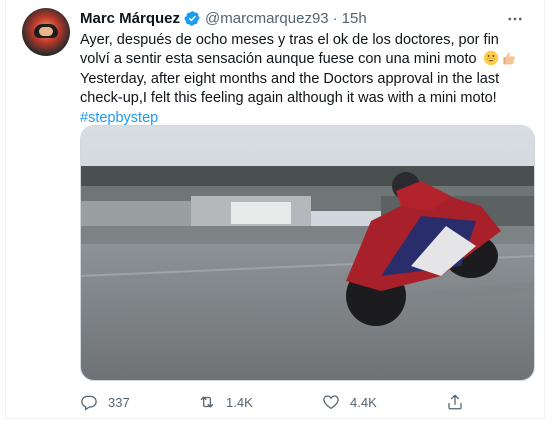  I want to click on author-name: Marc Márquez, so click(130, 18).